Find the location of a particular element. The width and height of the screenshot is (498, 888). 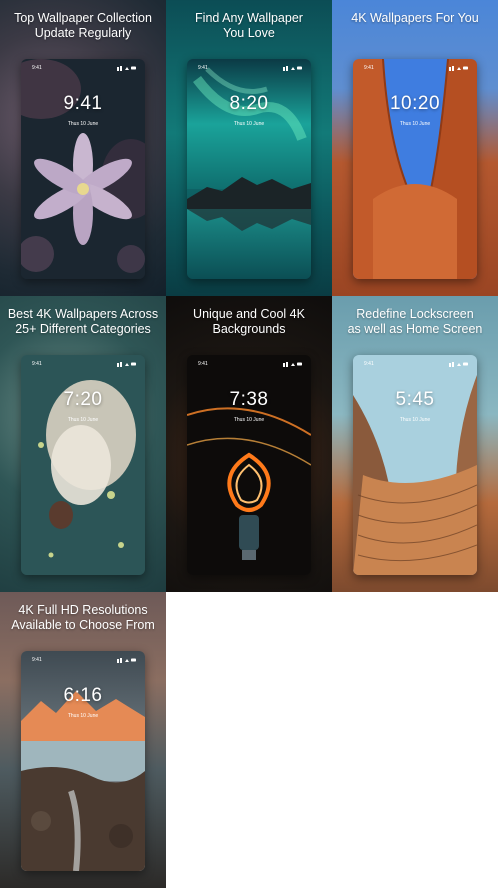

lockscreen-clock: 7:20 is located at coordinates (83, 399).